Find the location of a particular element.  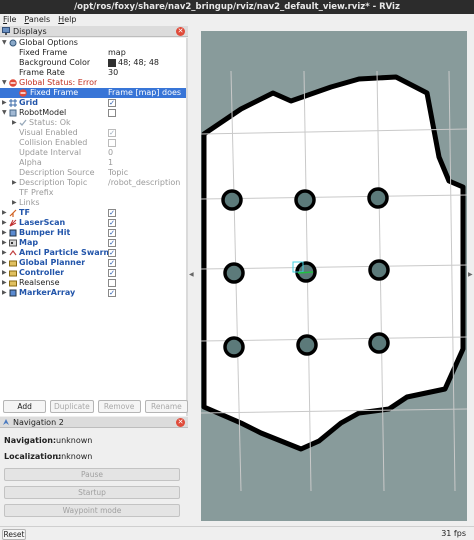

add-button: Add is located at coordinates (25, 406).